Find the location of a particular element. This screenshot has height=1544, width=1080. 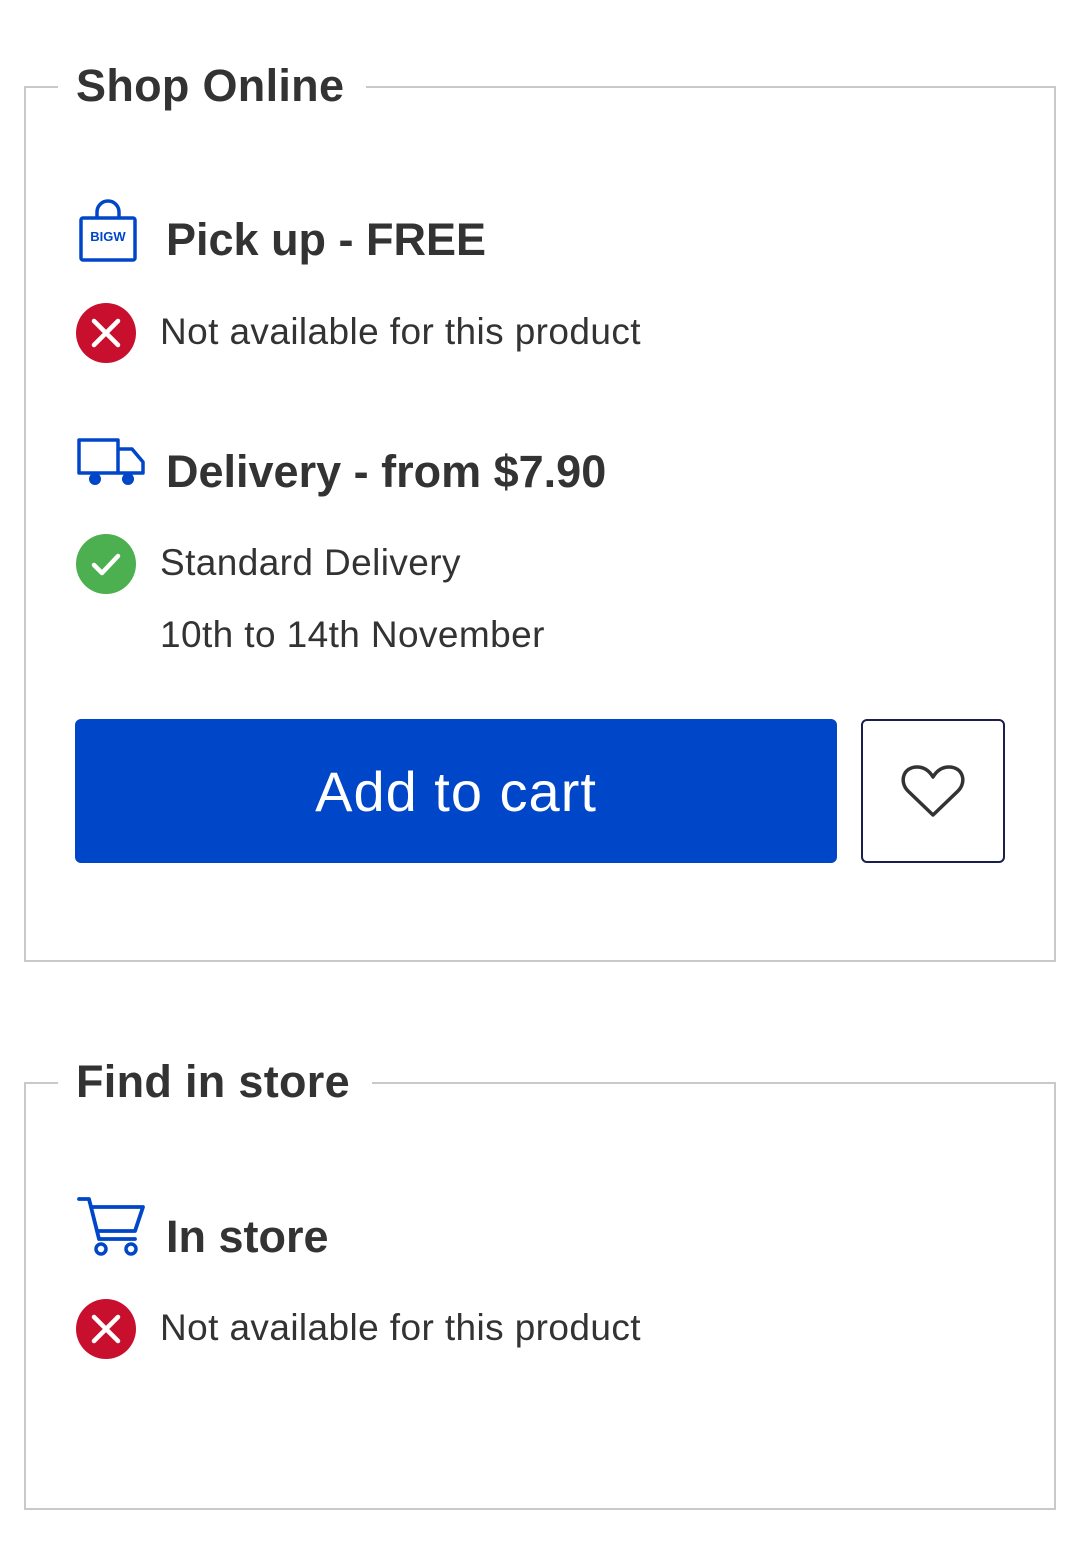

heart-icon is located at coordinates (933, 791).